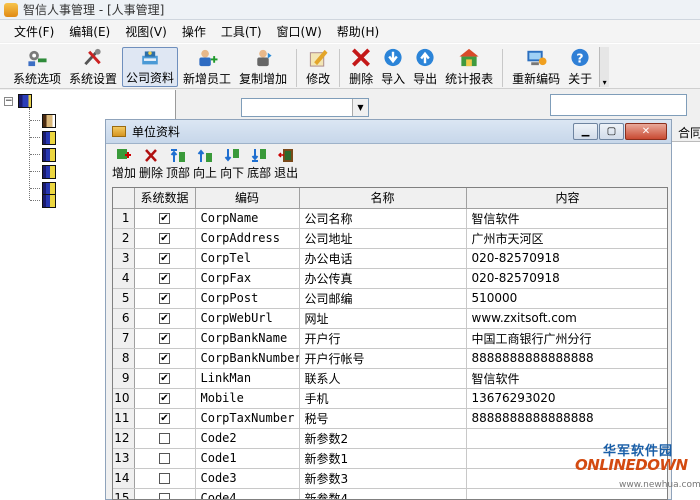 Image resolution: width=700 pixels, height=500 pixels. Describe the element at coordinates (383, 338) in the screenshot. I see `name-cell: 开户行` at that location.